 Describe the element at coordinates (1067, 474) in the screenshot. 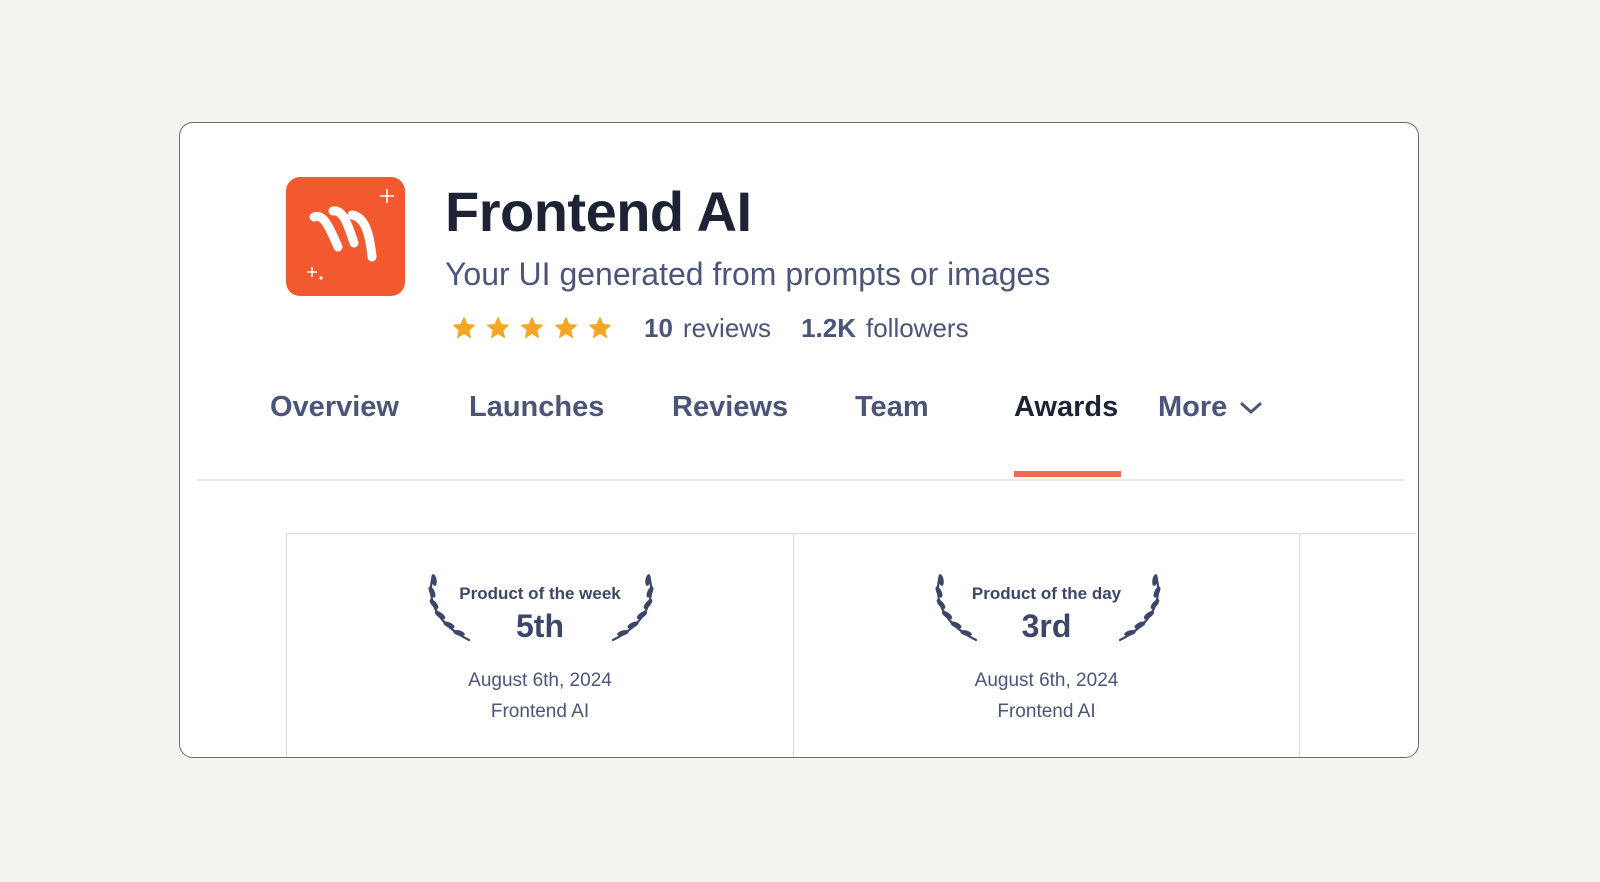

I see `active-tab-indicator` at that location.